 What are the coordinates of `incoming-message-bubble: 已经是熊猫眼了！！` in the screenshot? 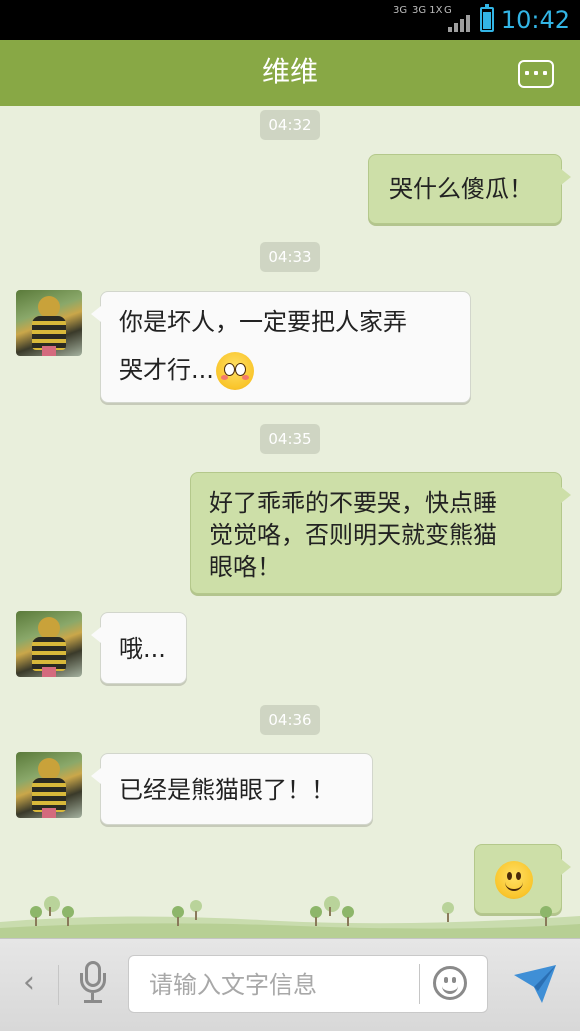 It's located at (232, 789).